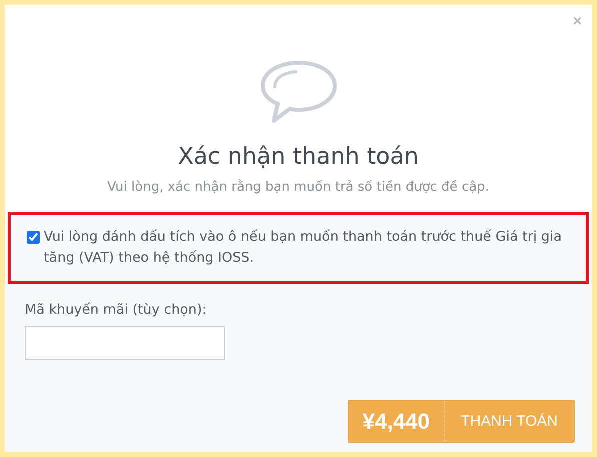 This screenshot has width=597, height=457. I want to click on promo-label: Mã khuyến mãi (tùy chọn):, so click(116, 310).